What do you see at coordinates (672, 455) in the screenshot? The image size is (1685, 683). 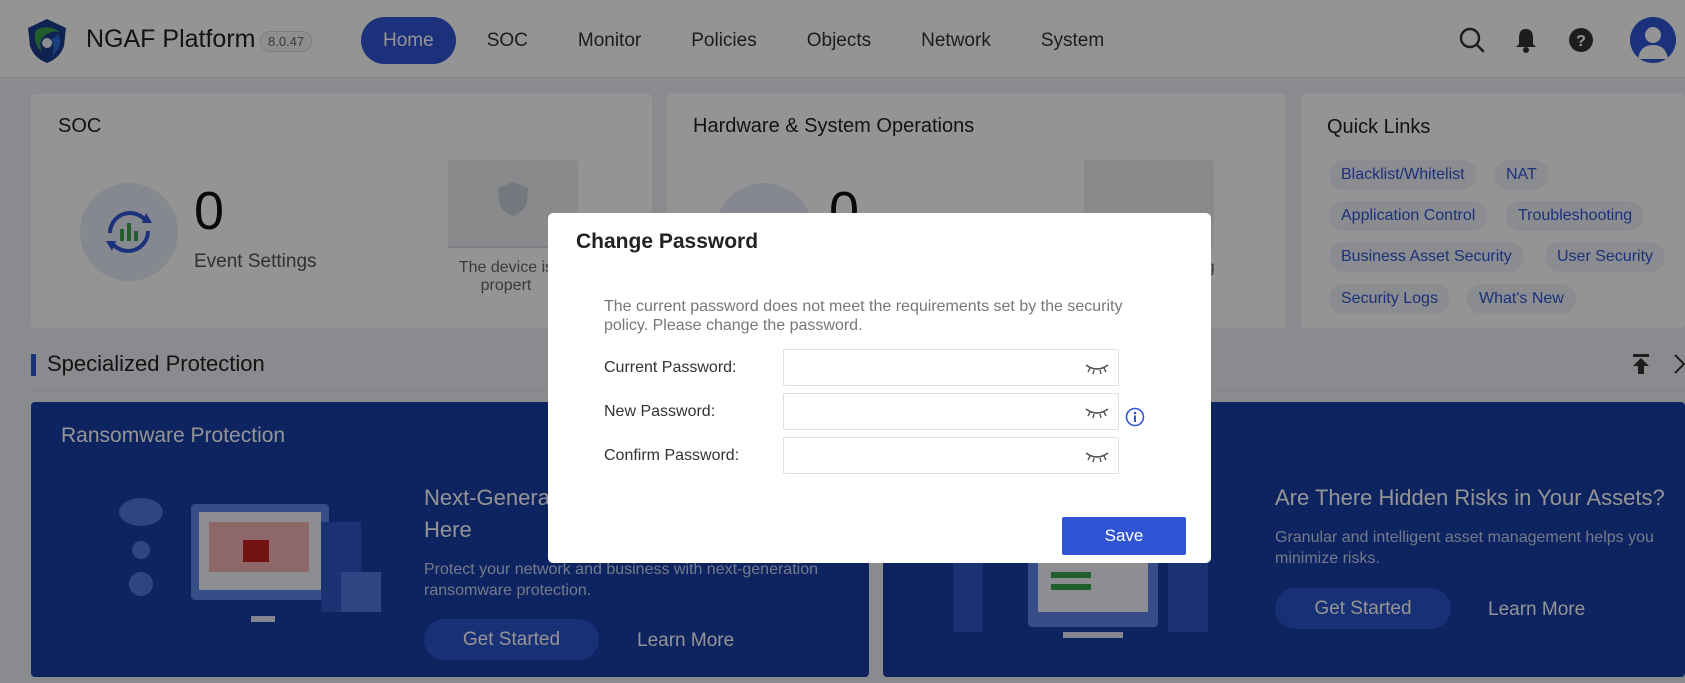 I see `confirm-password-label: Confirm Password:` at bounding box center [672, 455].